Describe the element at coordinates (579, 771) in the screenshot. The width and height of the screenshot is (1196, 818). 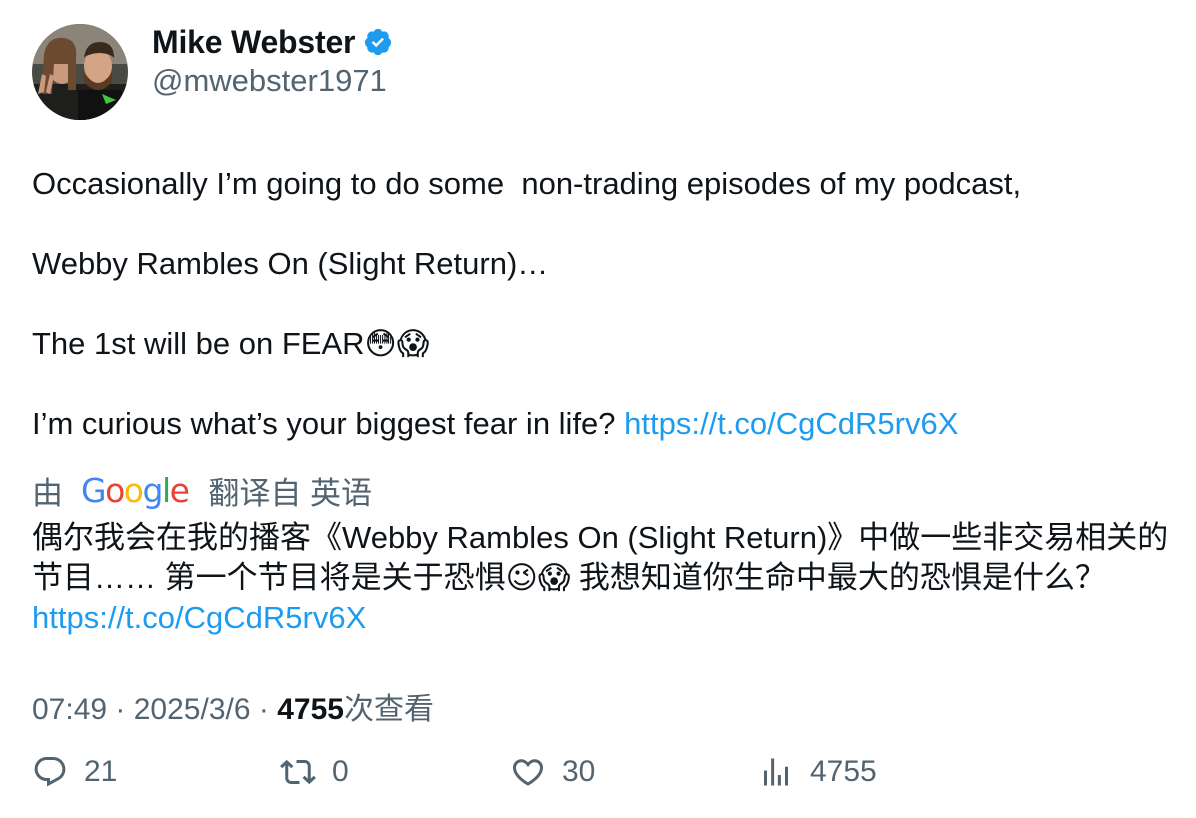
I see `like-count: 30` at that location.